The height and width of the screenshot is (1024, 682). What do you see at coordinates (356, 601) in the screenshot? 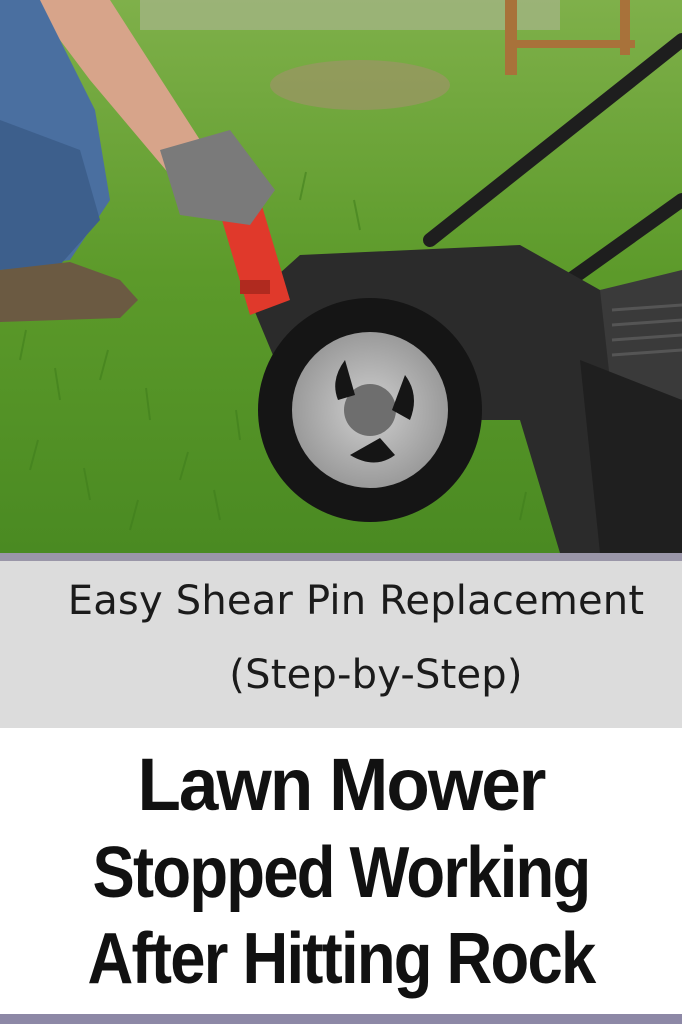
I see `subtitle-line-1: Easy Shear Pin Replacement` at bounding box center [356, 601].